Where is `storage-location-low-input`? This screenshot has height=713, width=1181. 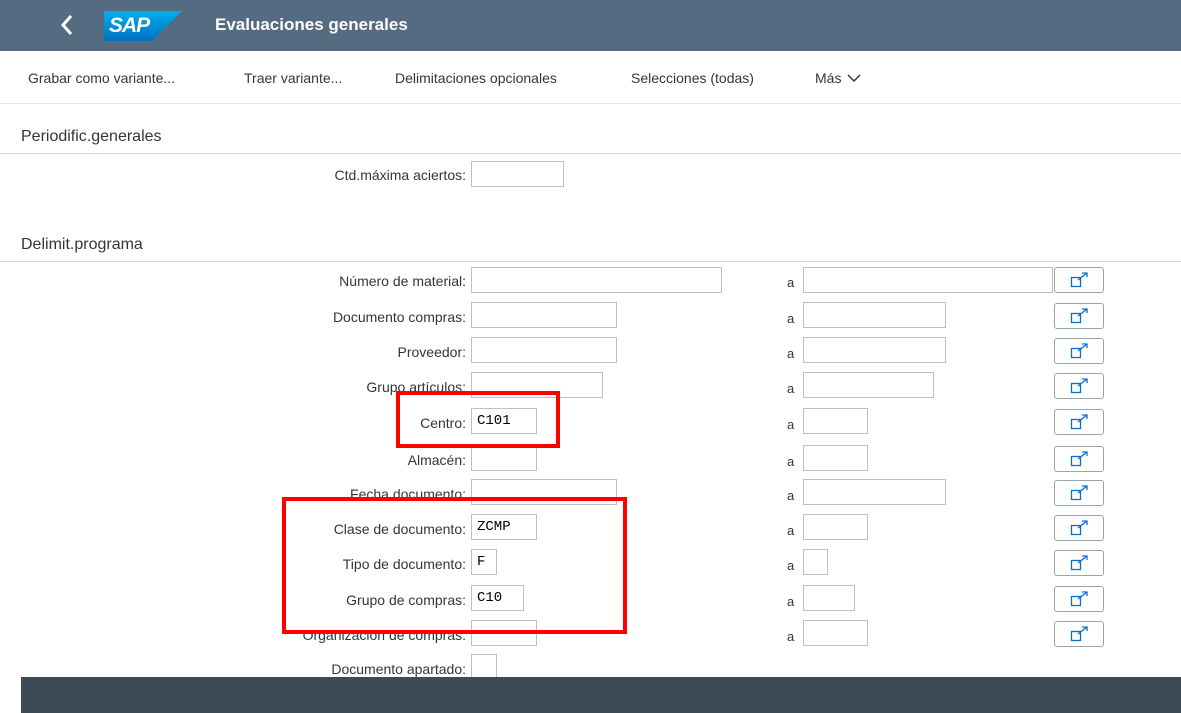
storage-location-low-input is located at coordinates (504, 458).